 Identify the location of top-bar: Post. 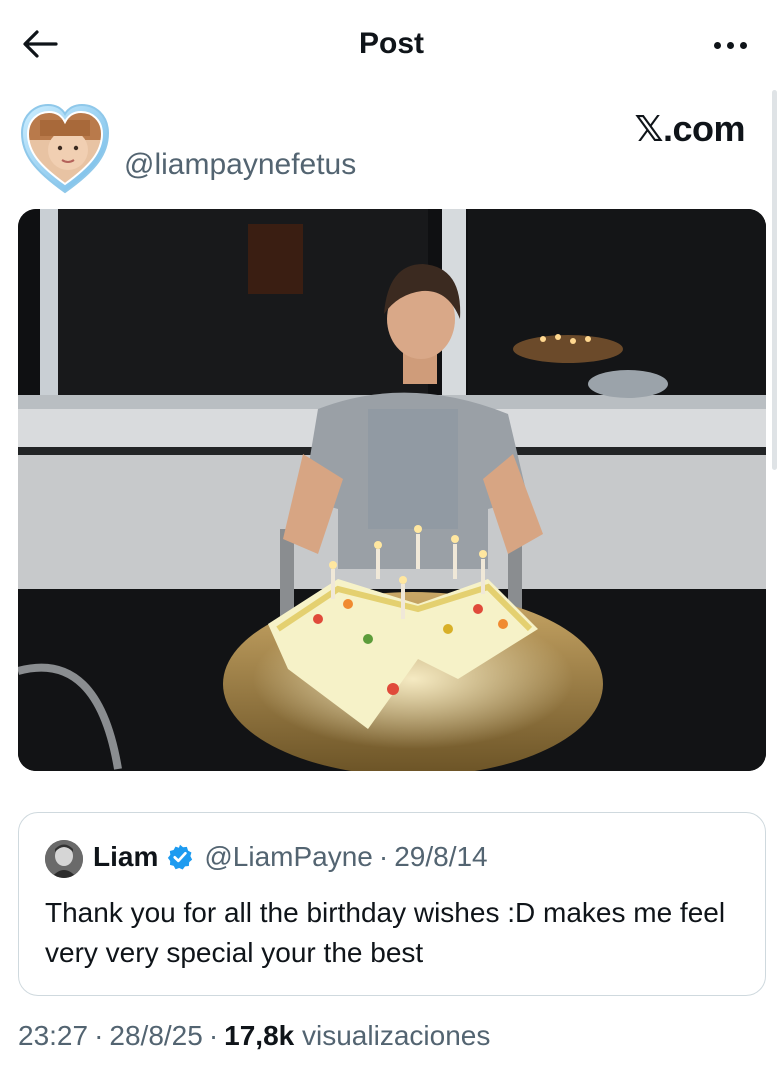
(391, 45).